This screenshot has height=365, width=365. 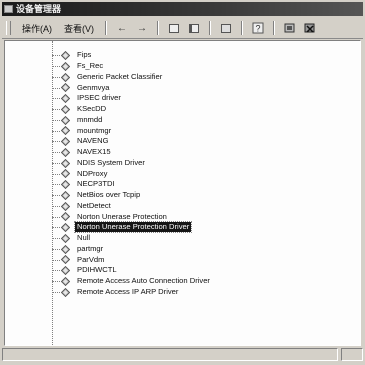 I want to click on tree-item-label: Genmvya, so click(x=93, y=87).